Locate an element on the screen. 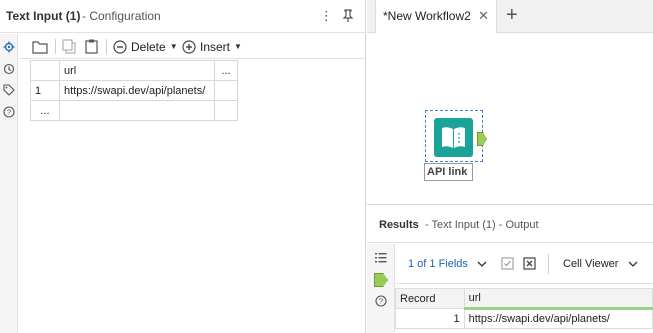 This screenshot has width=653, height=333. check-square-icon is located at coordinates (507, 263).